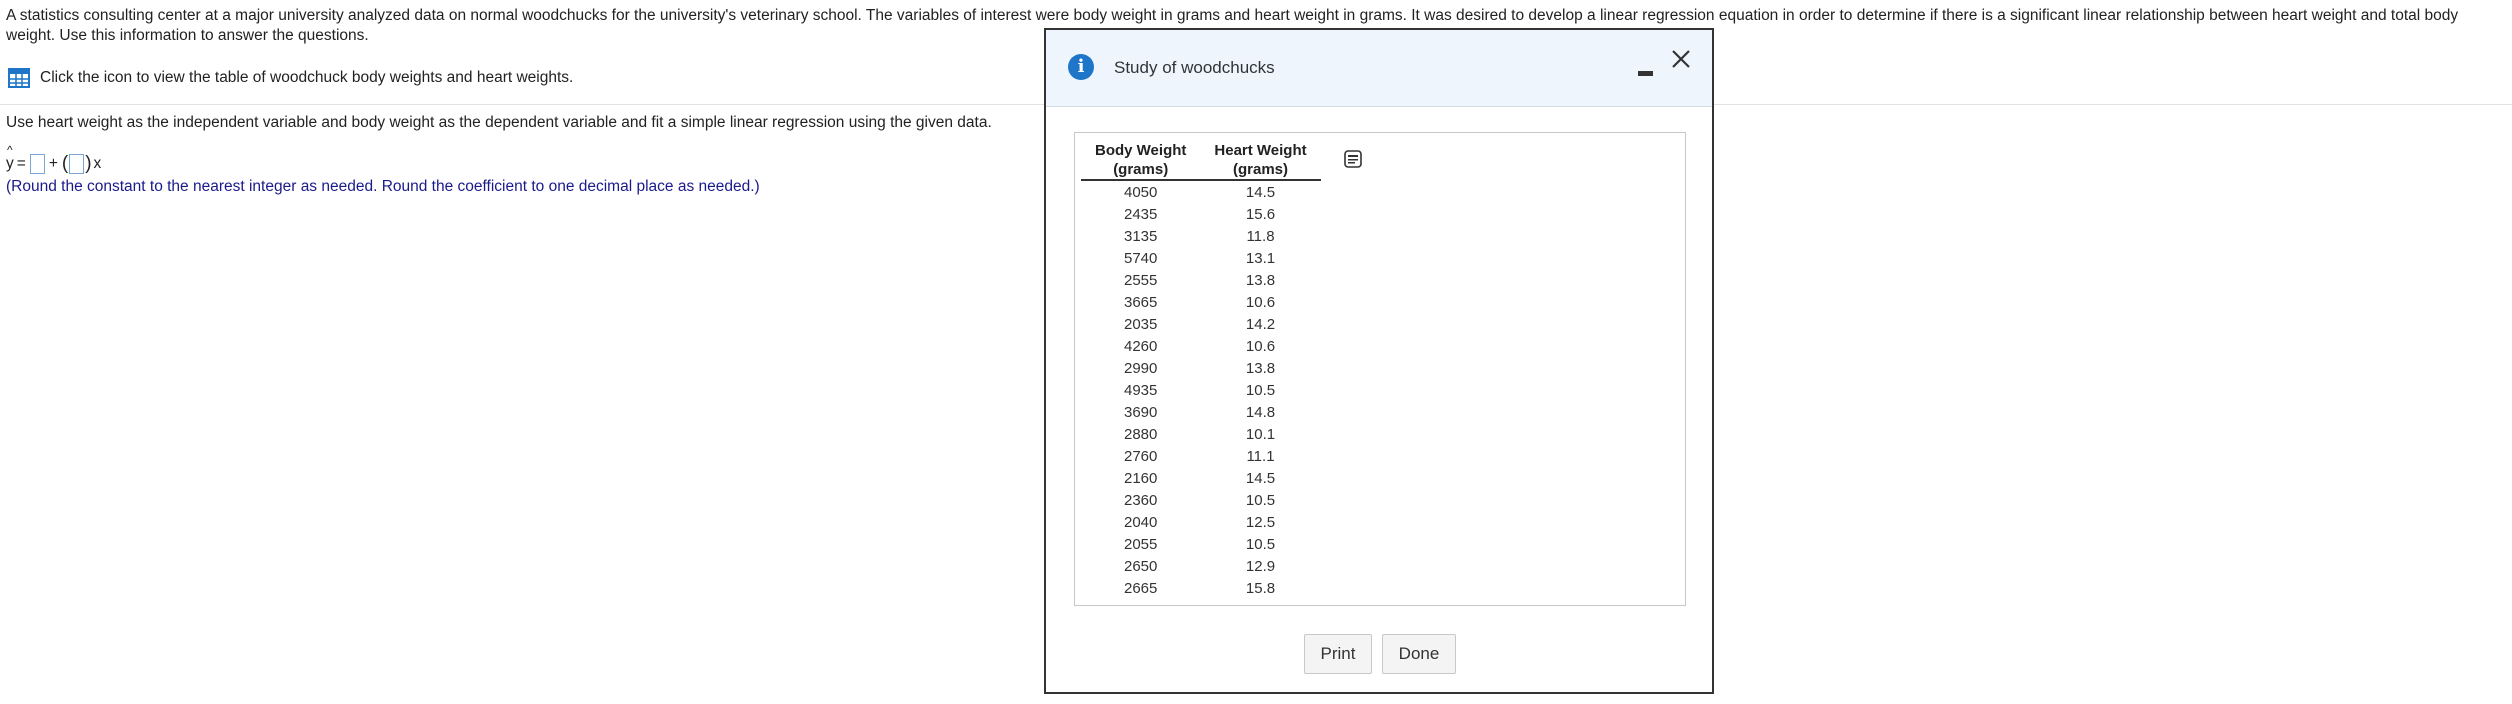 The image size is (2512, 704). What do you see at coordinates (1260, 160) in the screenshot?
I see `column-header-heart-weight: Heart Weight (grams)` at bounding box center [1260, 160].